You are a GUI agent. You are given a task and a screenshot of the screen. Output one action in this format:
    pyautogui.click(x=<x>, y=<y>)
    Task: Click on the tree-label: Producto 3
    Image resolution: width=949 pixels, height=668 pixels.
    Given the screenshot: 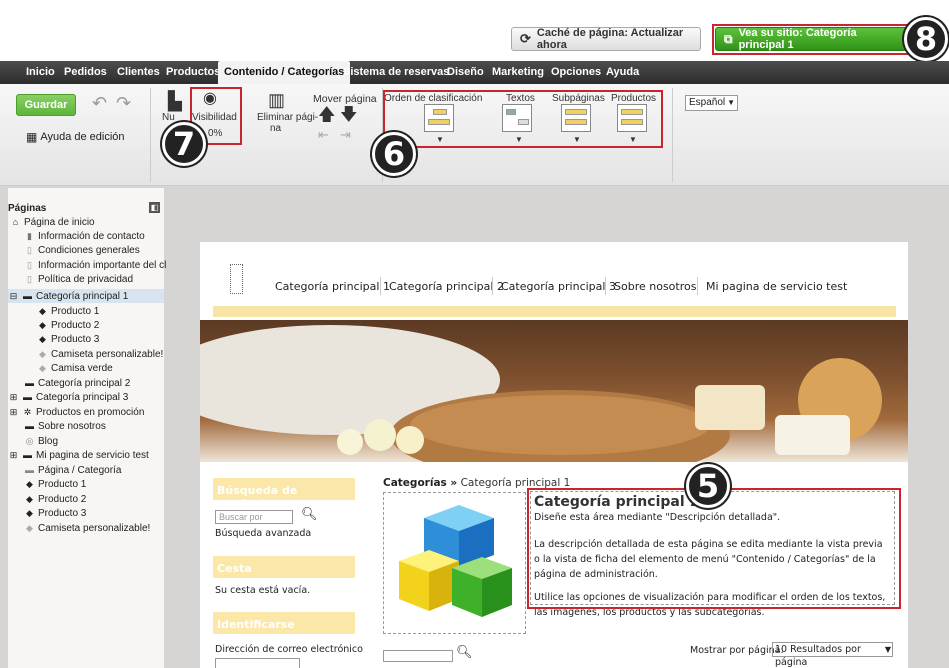 What is the action you would take?
    pyautogui.click(x=62, y=513)
    